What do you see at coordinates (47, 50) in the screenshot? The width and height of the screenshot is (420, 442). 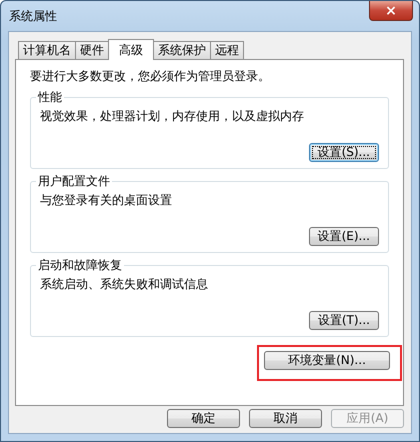 I see `tab: 计算机名` at bounding box center [47, 50].